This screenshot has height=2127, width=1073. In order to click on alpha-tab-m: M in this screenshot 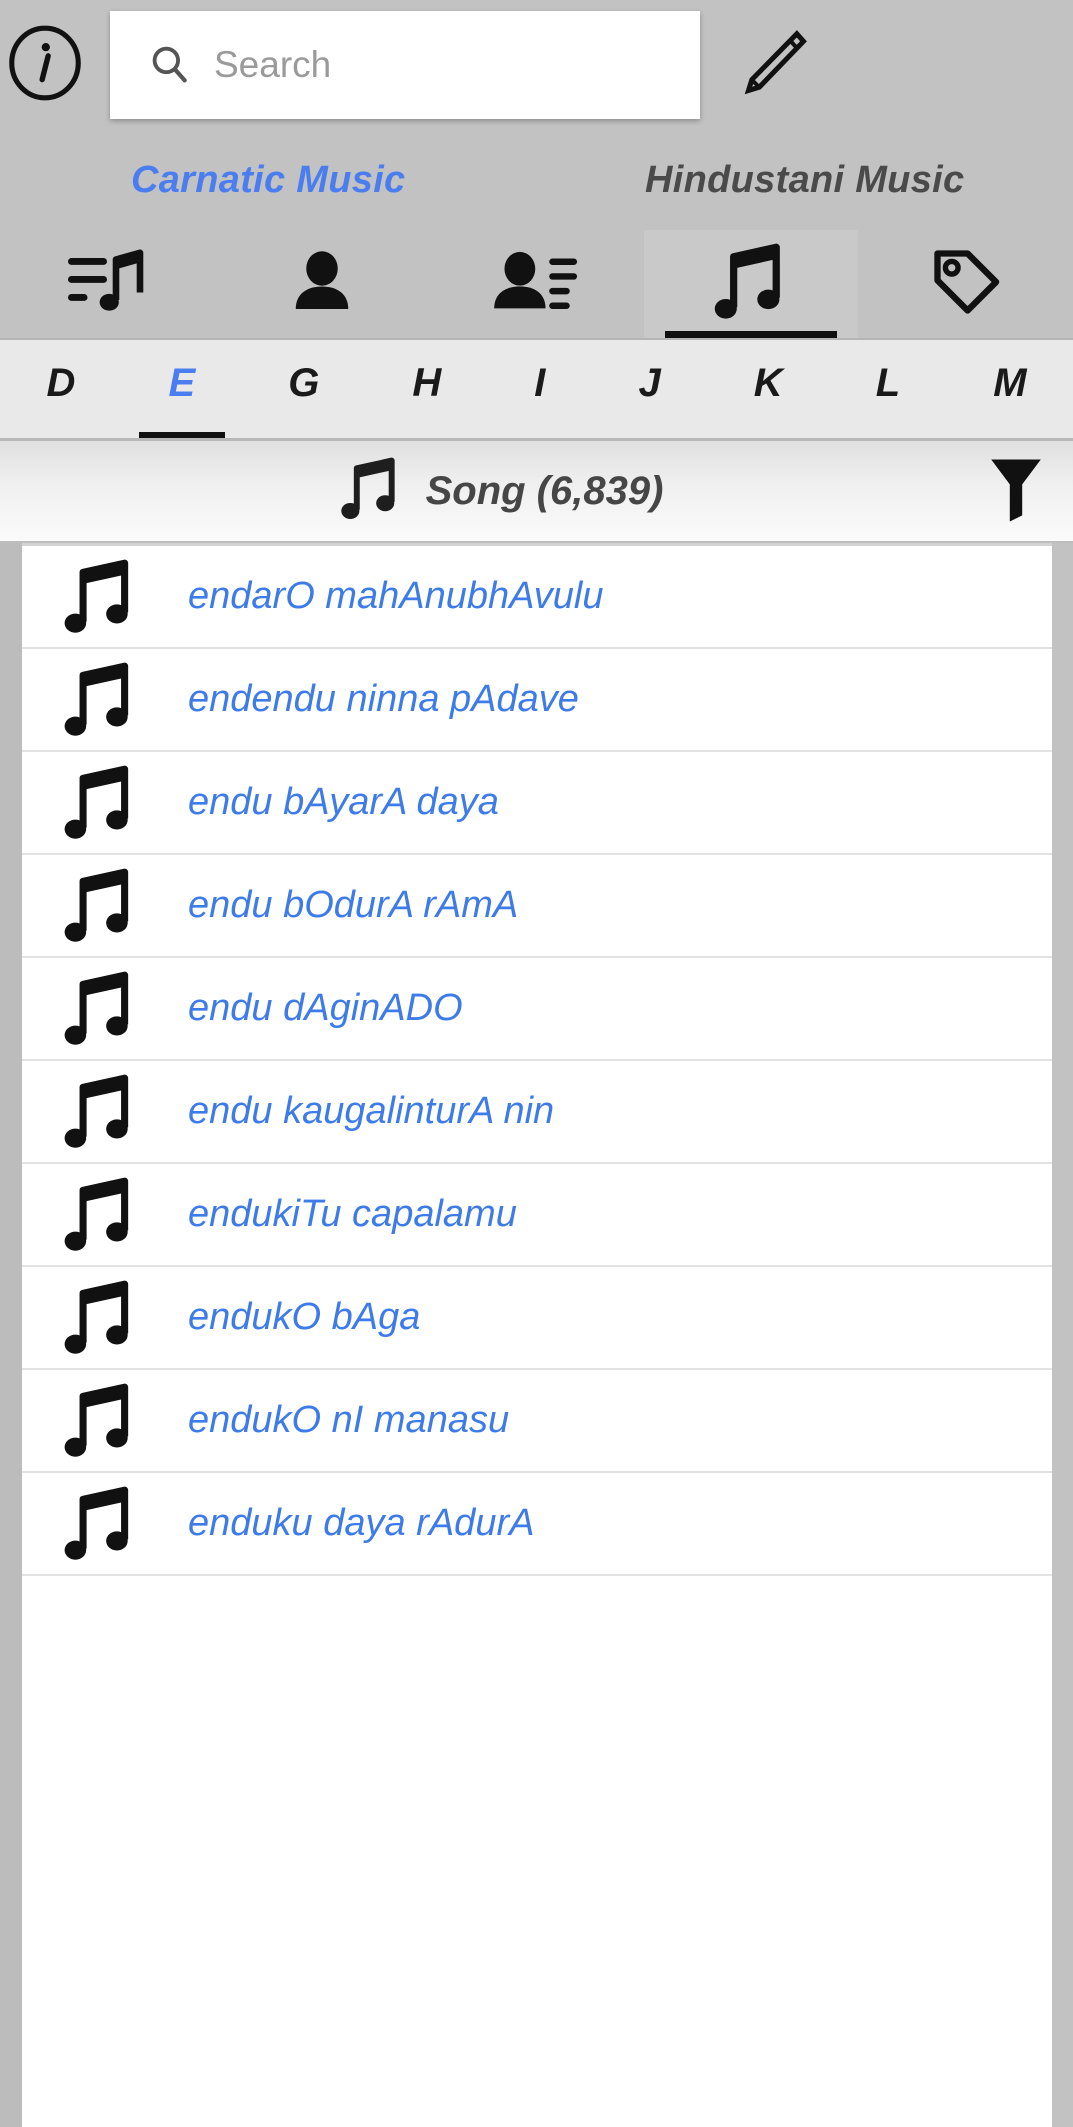, I will do `click(1010, 389)`.